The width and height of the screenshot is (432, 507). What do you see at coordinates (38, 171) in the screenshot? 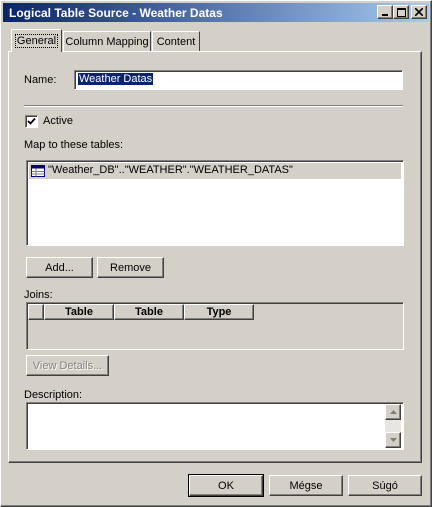
I see `table-icon` at bounding box center [38, 171].